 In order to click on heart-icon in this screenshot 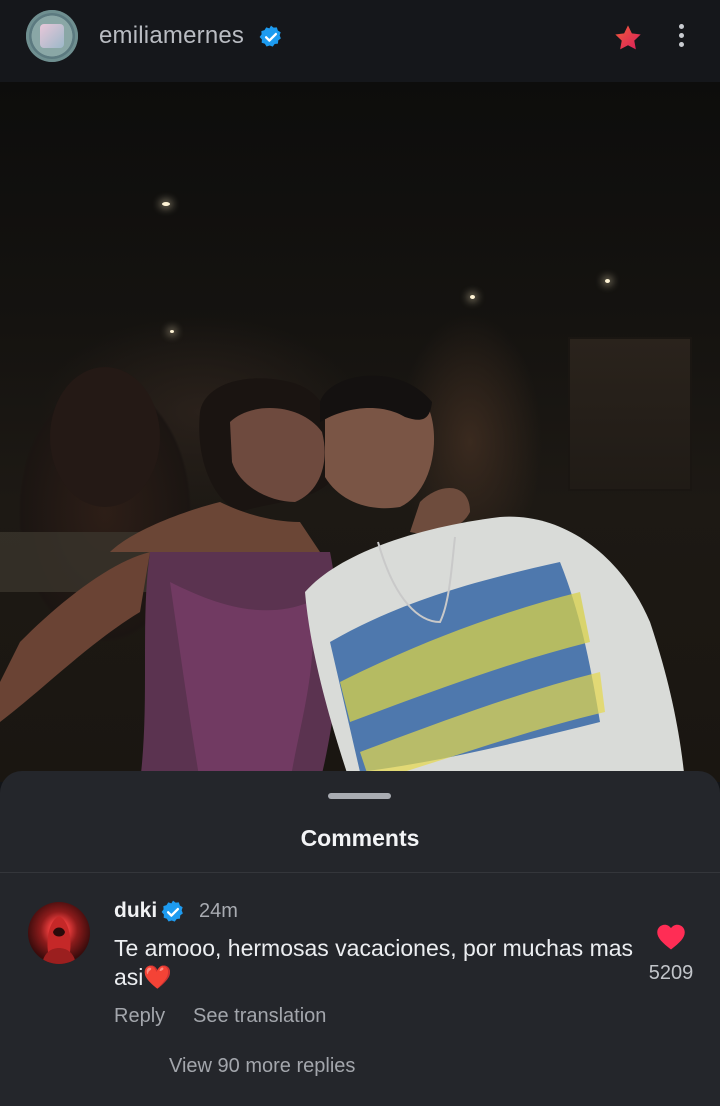, I will do `click(671, 937)`.